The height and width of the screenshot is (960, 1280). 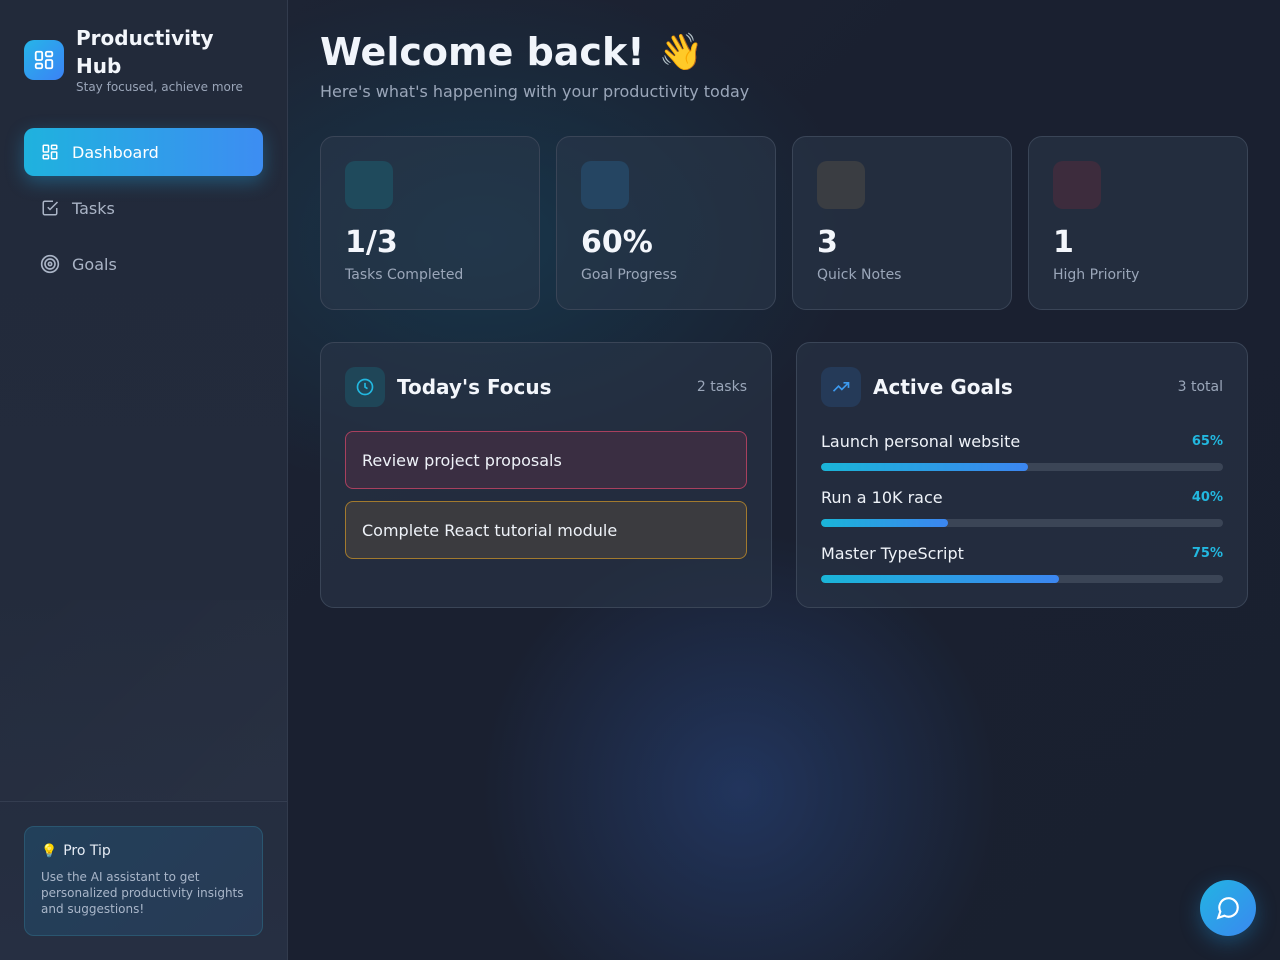 I want to click on page-title: Welcome back! 👋, so click(x=511, y=52).